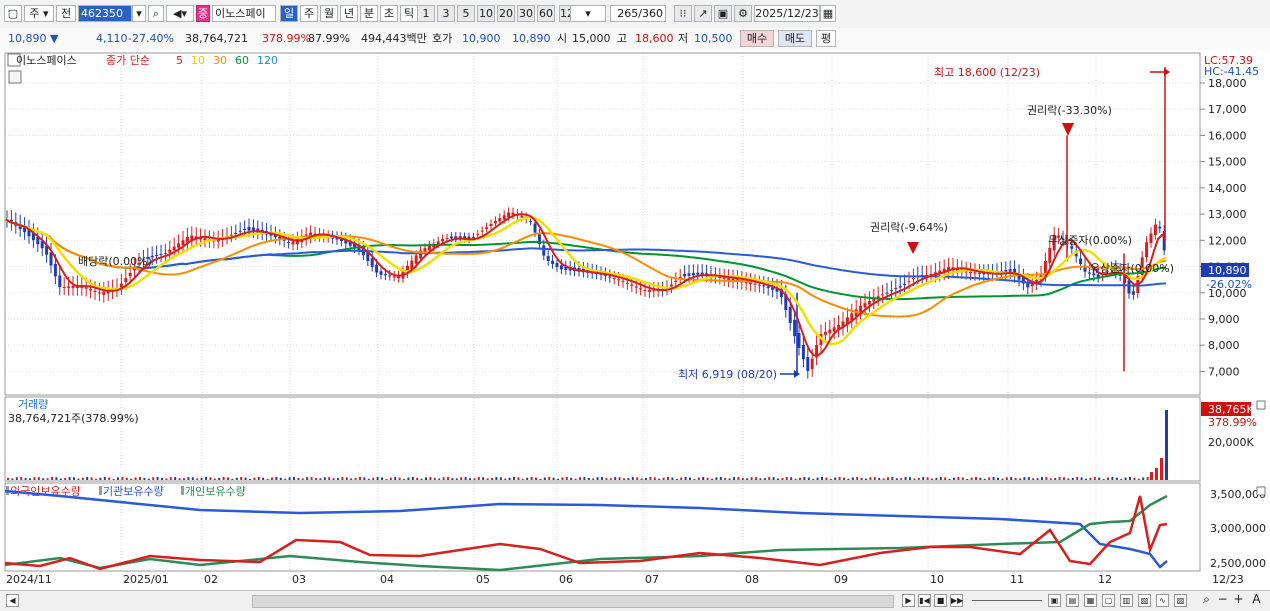  I want to click on interval-button-1: 3, so click(446, 13).